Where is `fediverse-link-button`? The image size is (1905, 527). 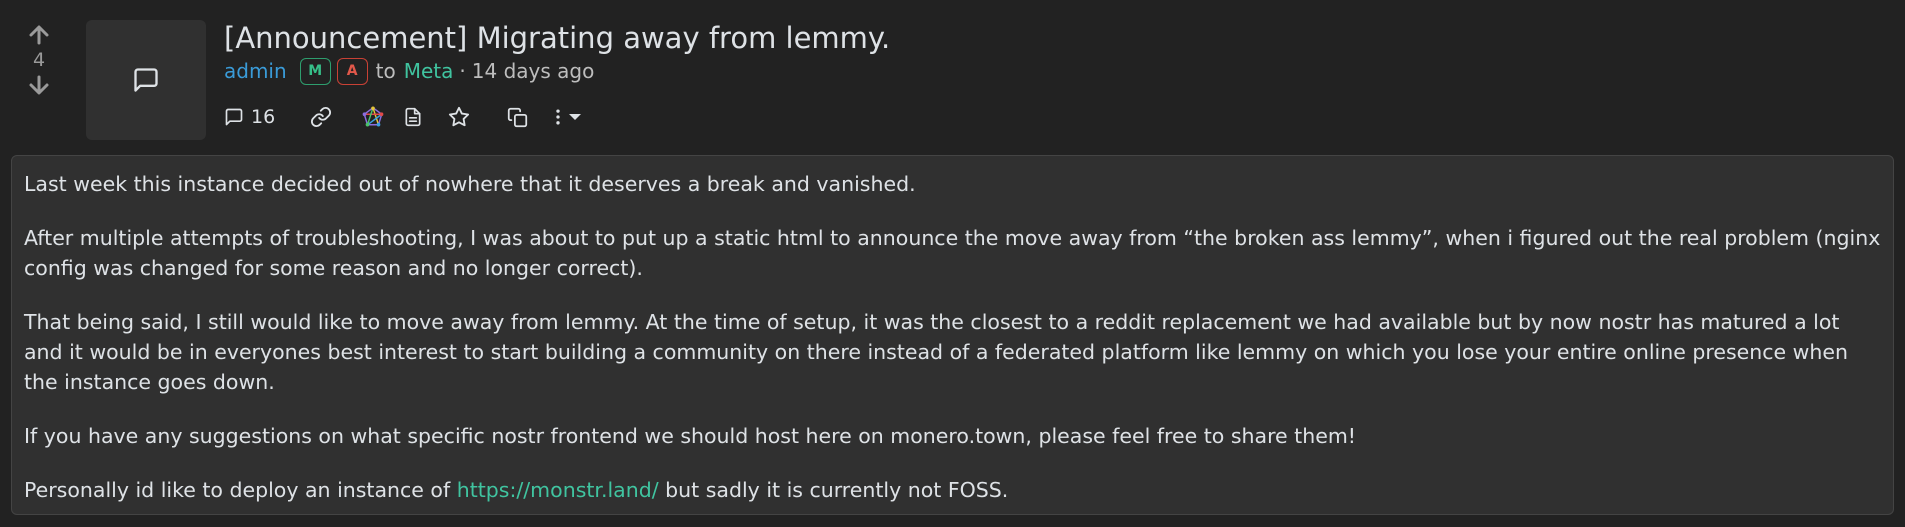
fediverse-link-button is located at coordinates (373, 117).